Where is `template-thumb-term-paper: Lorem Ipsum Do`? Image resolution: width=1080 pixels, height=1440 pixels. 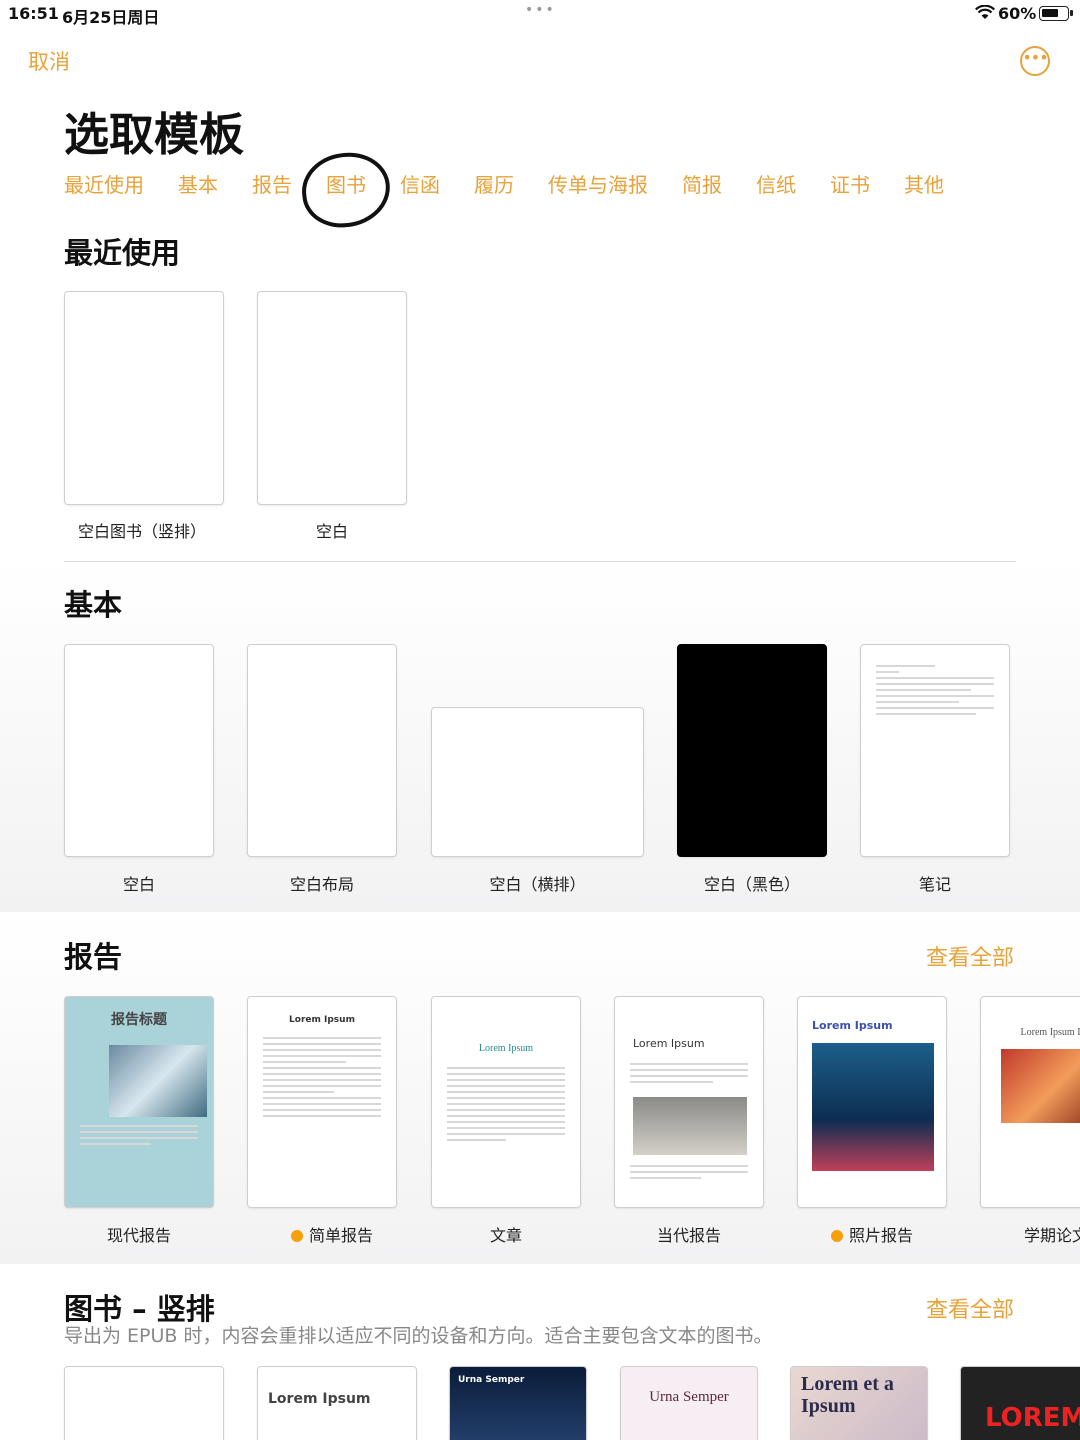
template-thumb-term-paper: Lorem Ipsum Do is located at coordinates (1030, 1102).